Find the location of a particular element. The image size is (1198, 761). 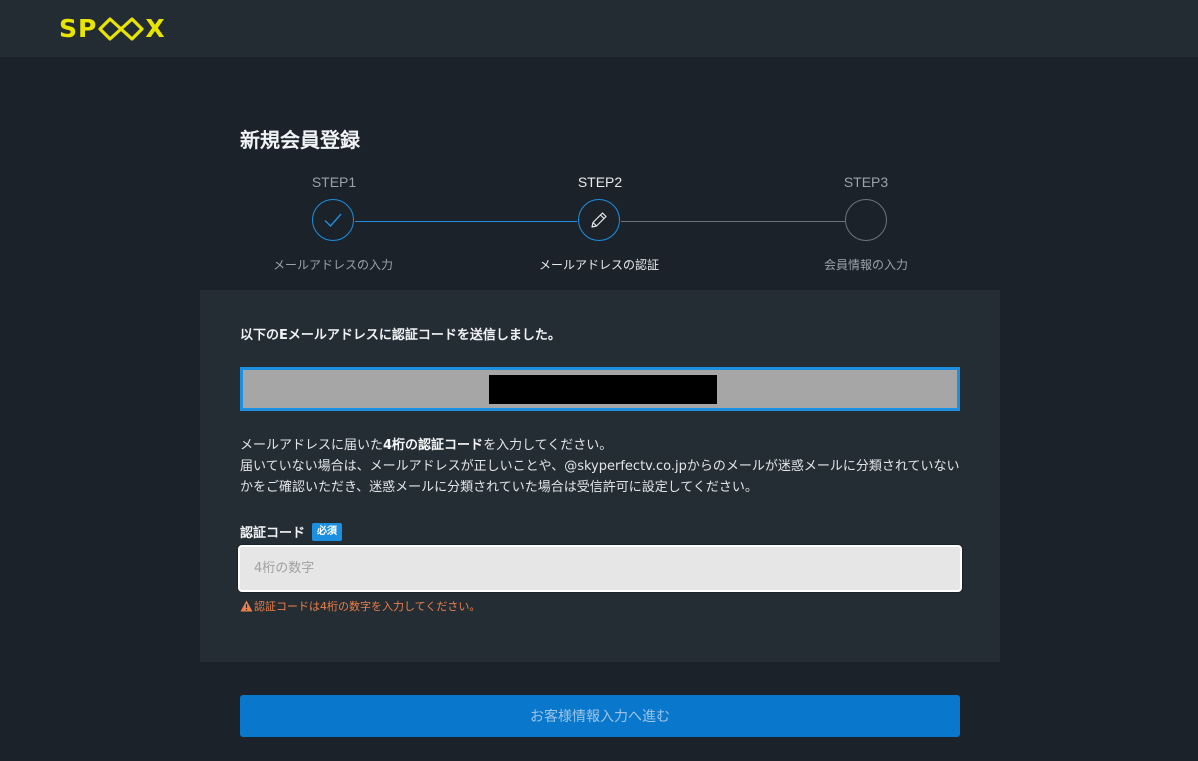

proceed-button: お客様情報入力へ進む is located at coordinates (600, 716).